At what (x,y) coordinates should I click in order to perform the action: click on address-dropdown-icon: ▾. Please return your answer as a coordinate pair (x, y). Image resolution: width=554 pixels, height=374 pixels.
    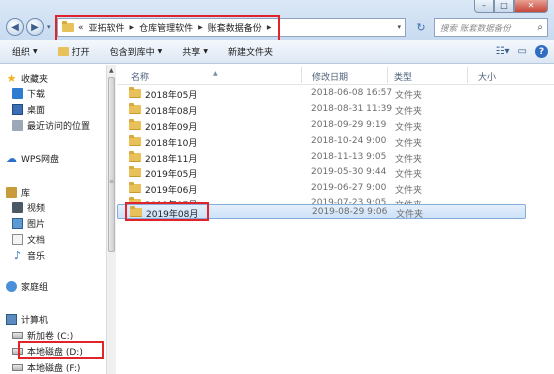
    Looking at the image, I should click on (399, 27).